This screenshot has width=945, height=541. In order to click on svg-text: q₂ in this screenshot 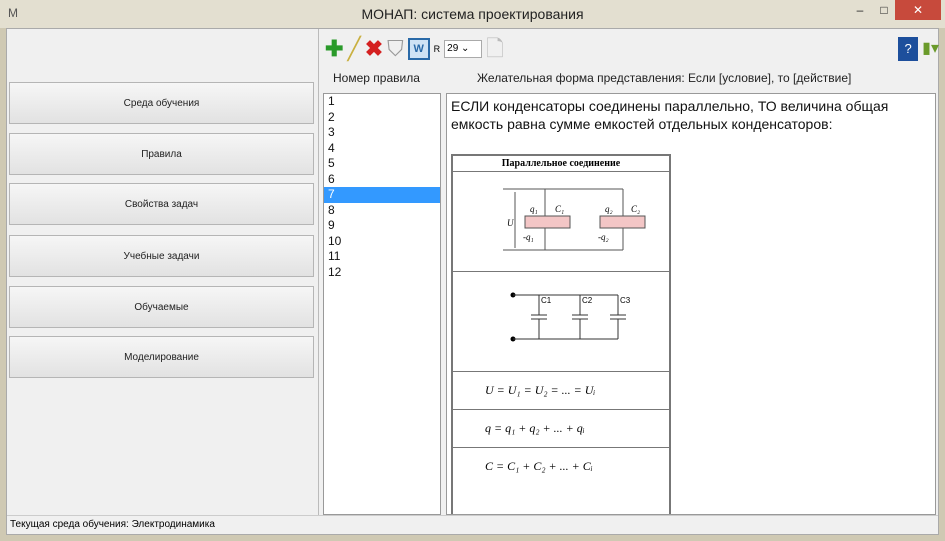, I will do `click(609, 209)`.